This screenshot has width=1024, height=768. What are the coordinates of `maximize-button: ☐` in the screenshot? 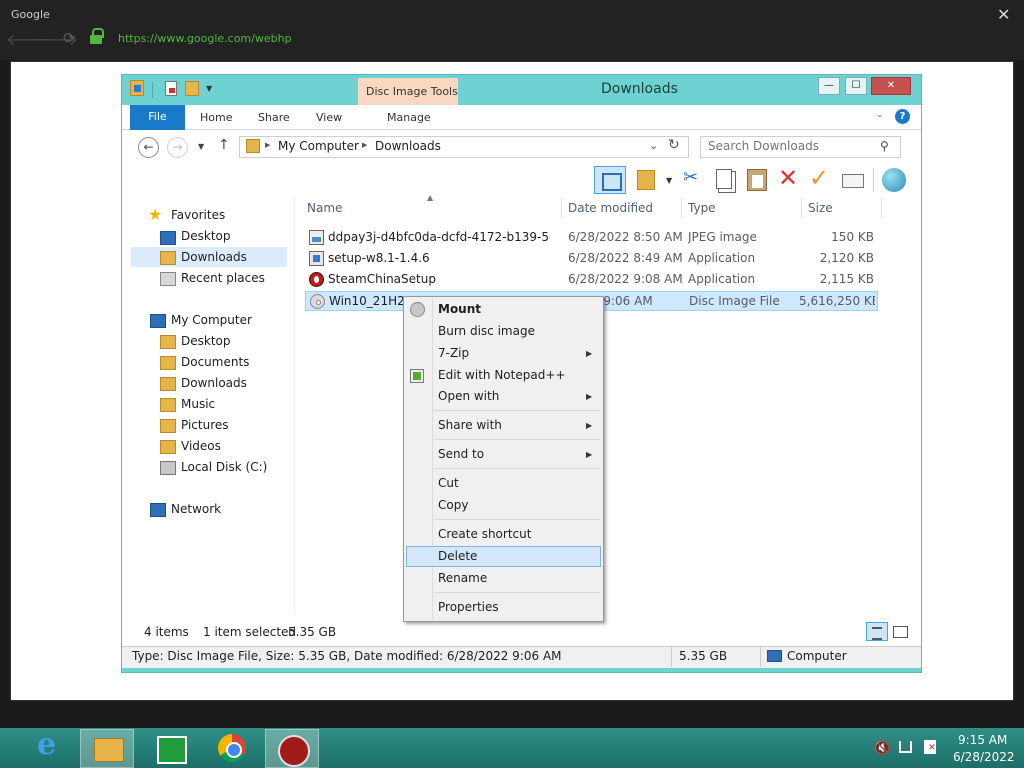 It's located at (856, 86).